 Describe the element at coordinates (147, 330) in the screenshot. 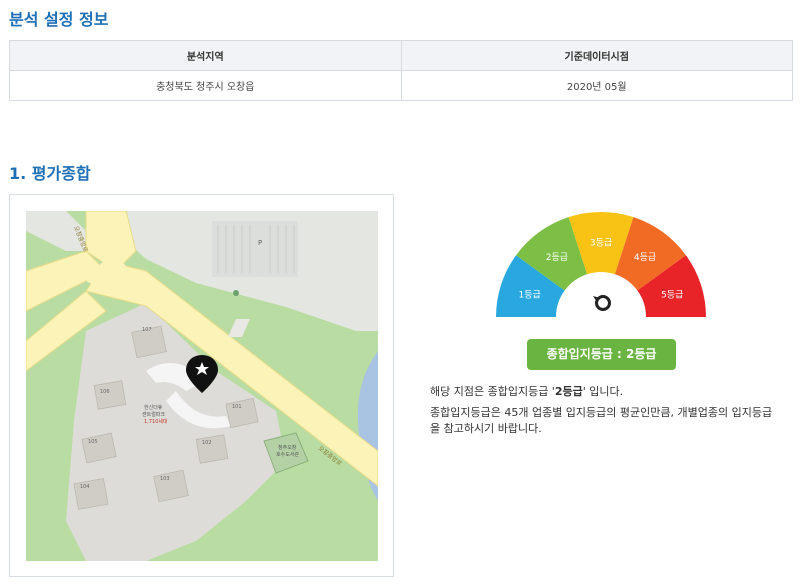

I see `building-label-107: 107` at that location.